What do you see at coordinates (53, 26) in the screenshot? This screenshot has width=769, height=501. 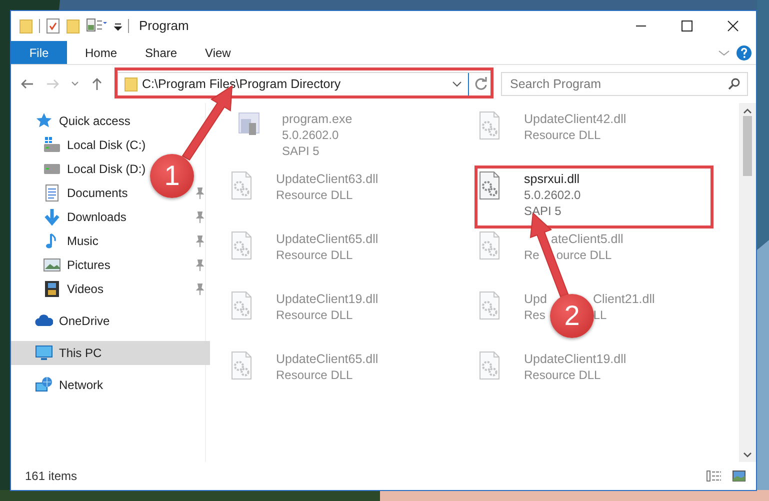 I see `checklist-icon` at bounding box center [53, 26].